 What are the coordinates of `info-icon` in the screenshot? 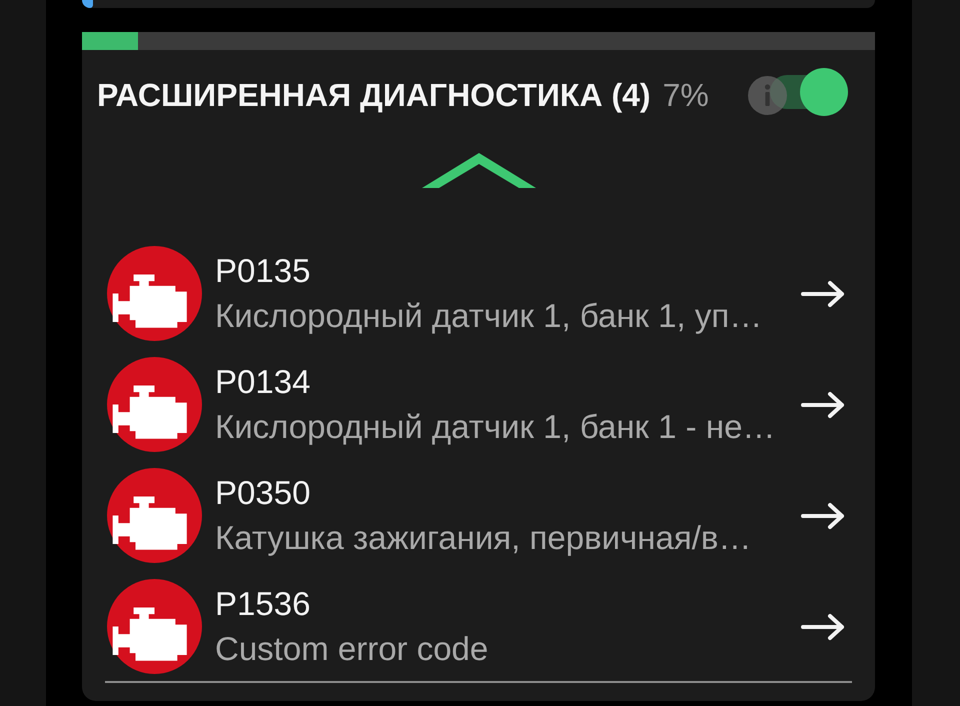 It's located at (767, 95).